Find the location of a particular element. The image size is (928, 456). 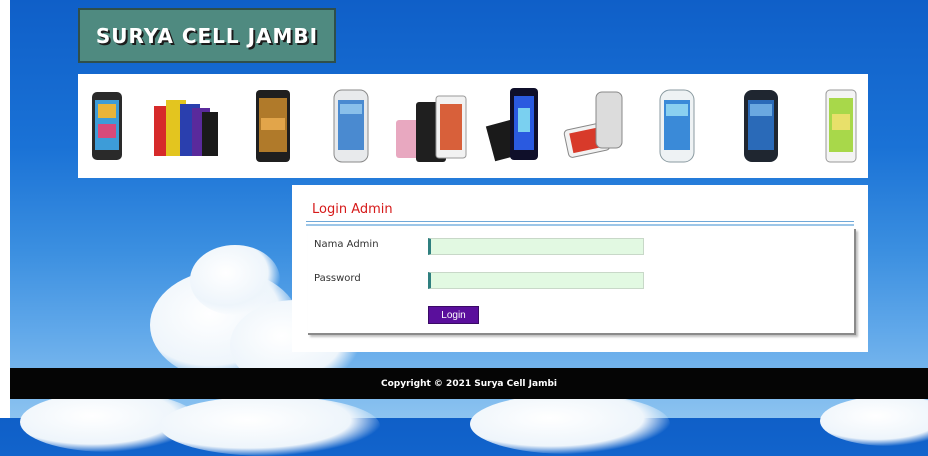

site-header-banner: SURYA CELL JAMBI is located at coordinates (207, 35).